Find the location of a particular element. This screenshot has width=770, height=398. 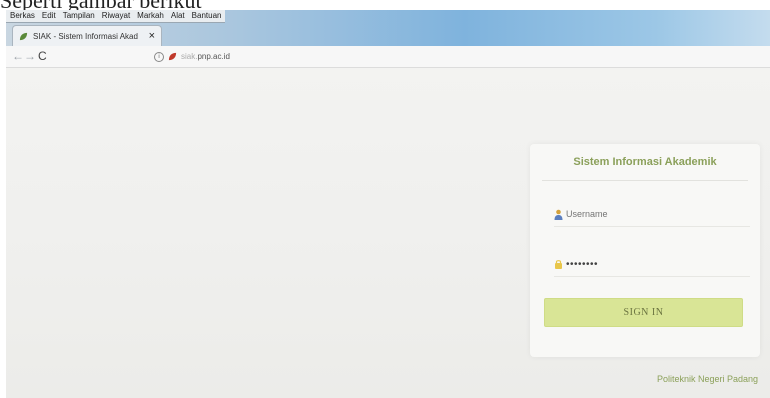

forward-arrow-icon: → is located at coordinates (30, 56).